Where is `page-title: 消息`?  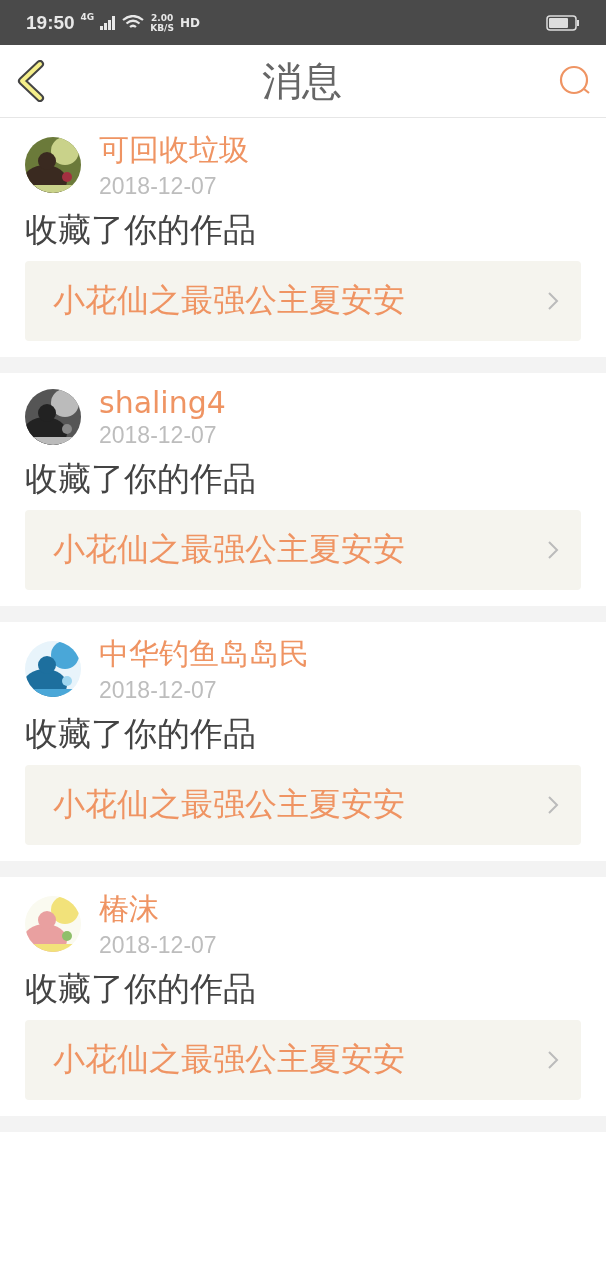 page-title: 消息 is located at coordinates (302, 81).